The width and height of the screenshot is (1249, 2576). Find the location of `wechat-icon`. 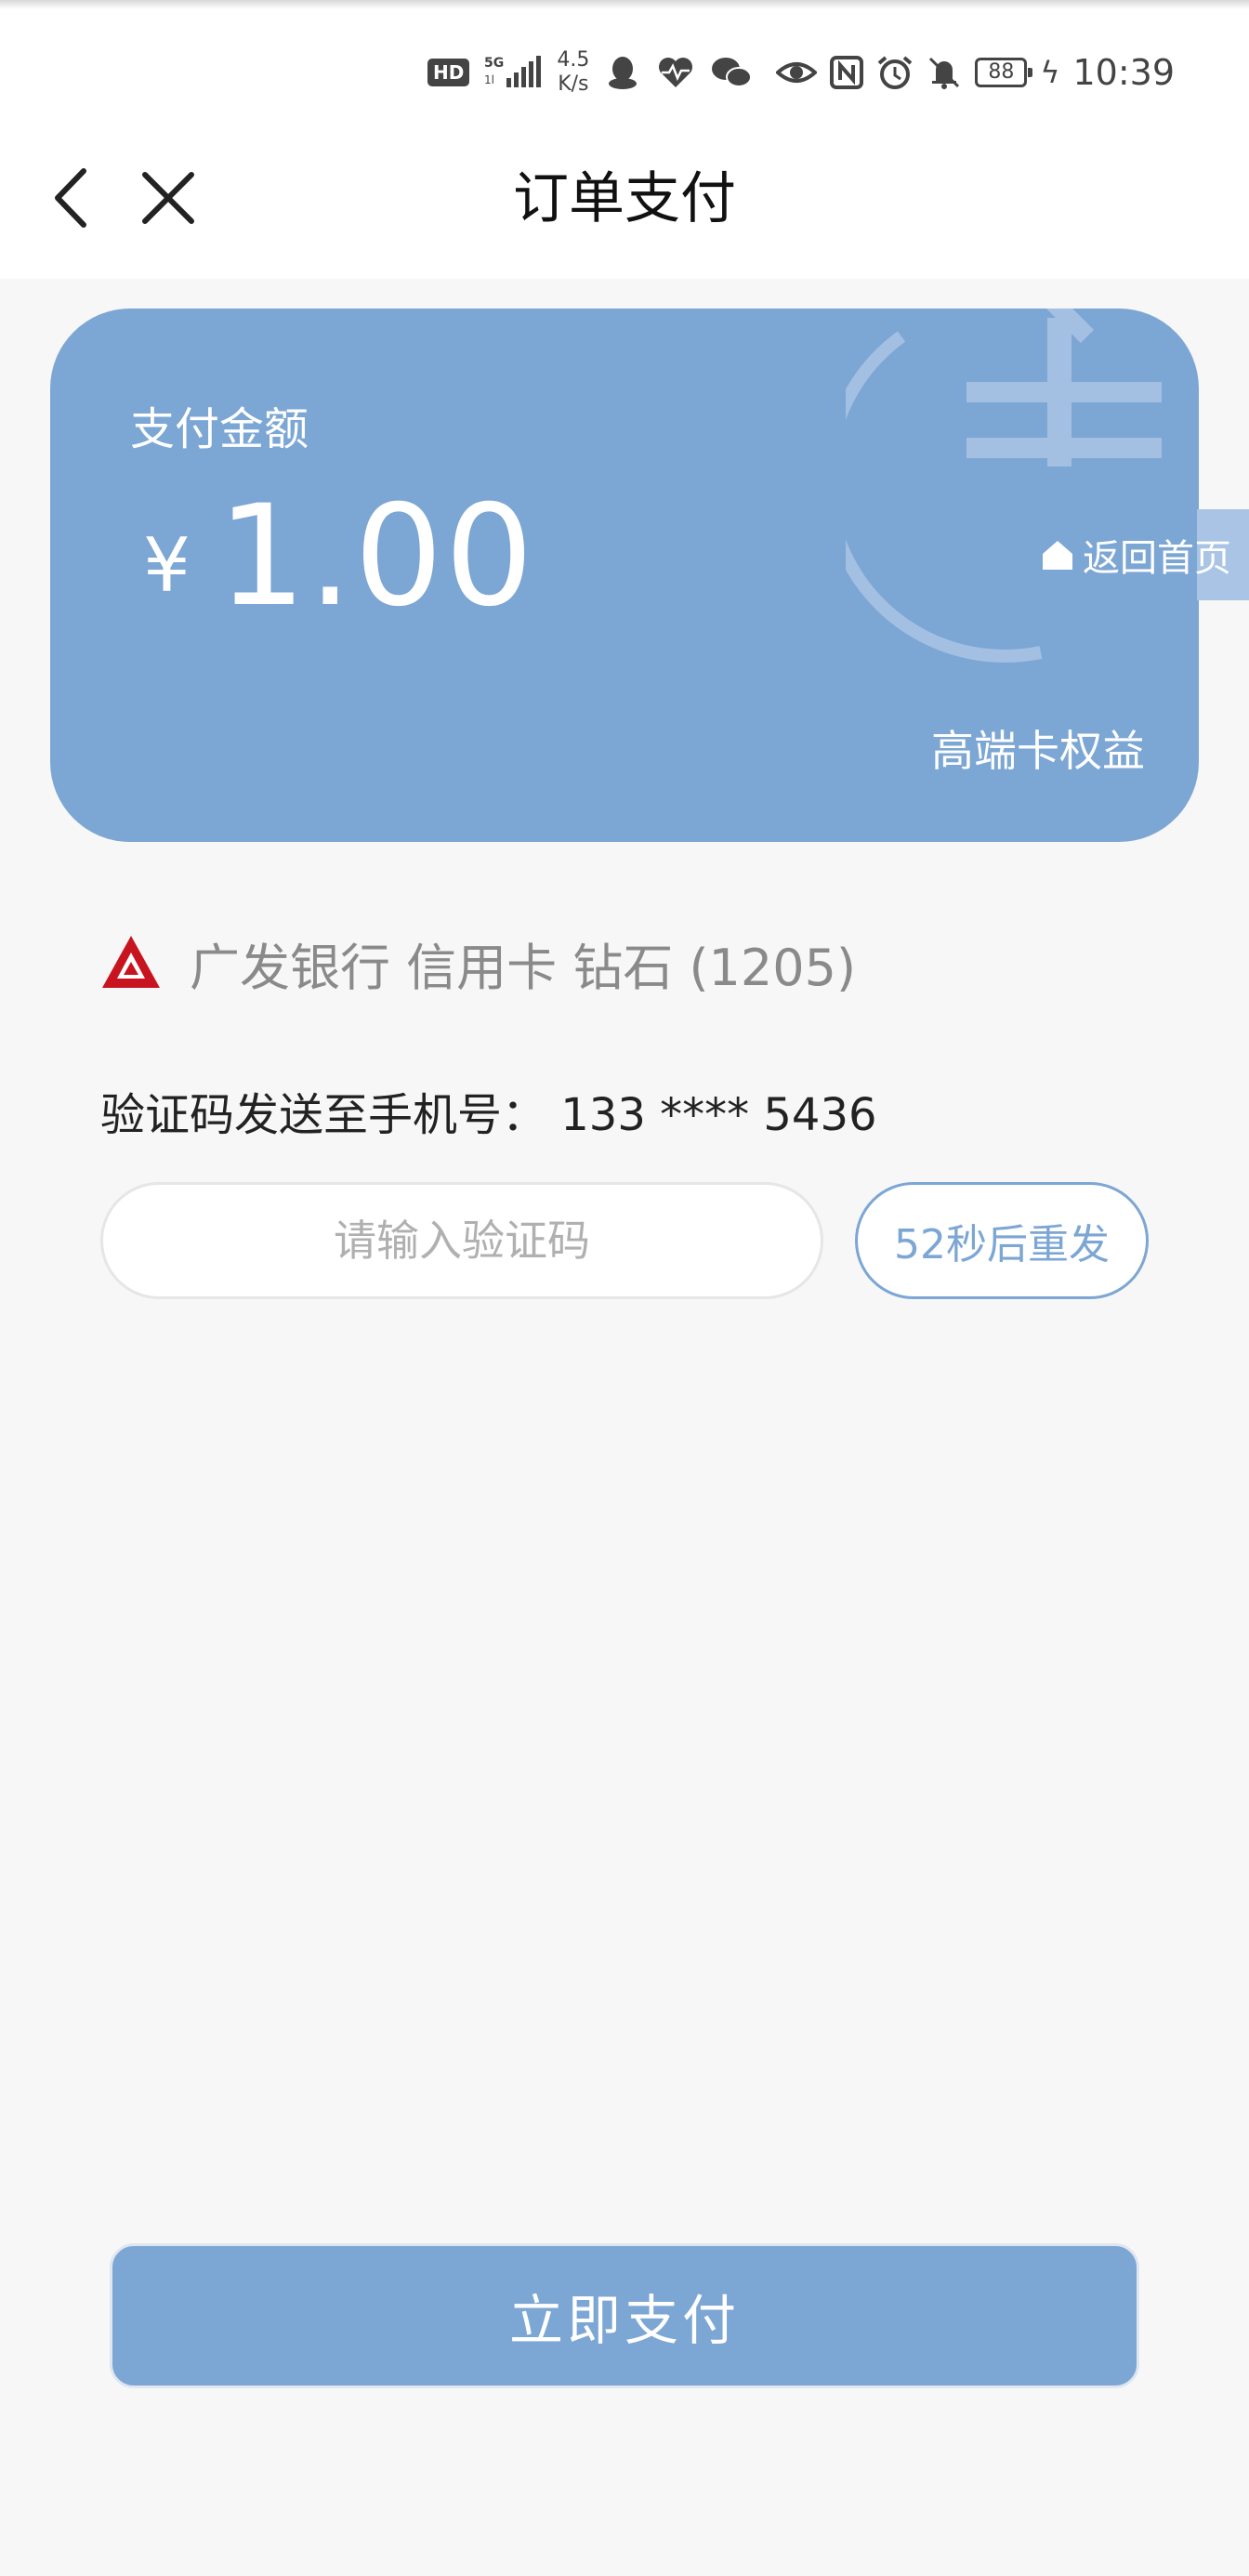

wechat-icon is located at coordinates (731, 72).